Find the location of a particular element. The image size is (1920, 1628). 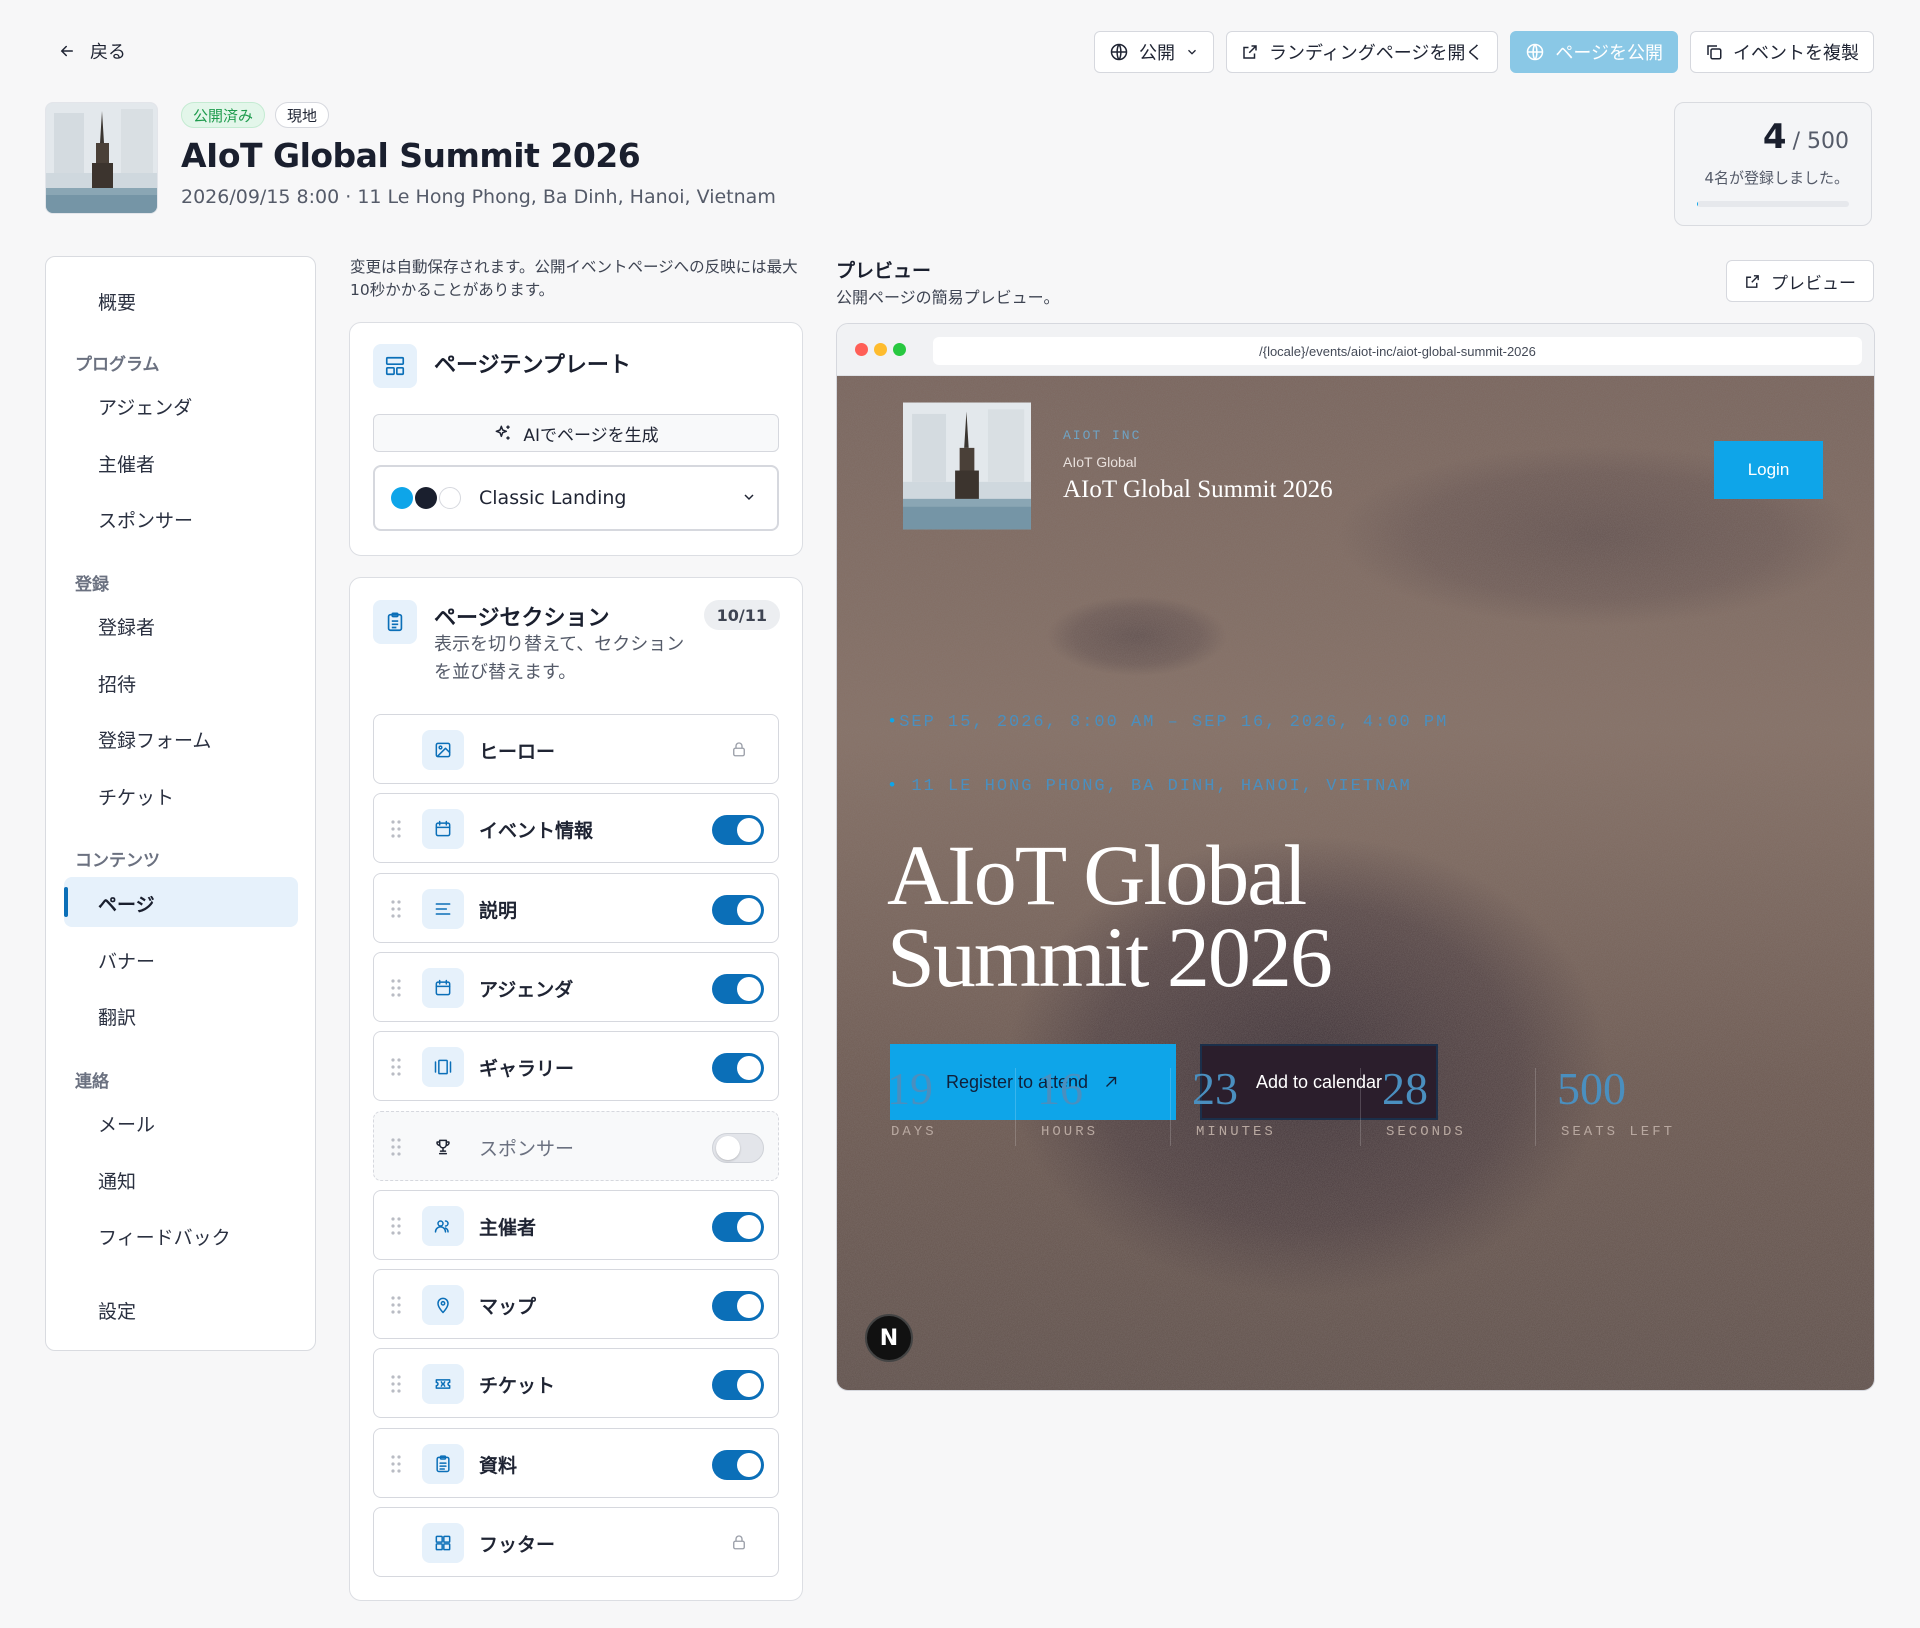

copy-icon is located at coordinates (1714, 52).